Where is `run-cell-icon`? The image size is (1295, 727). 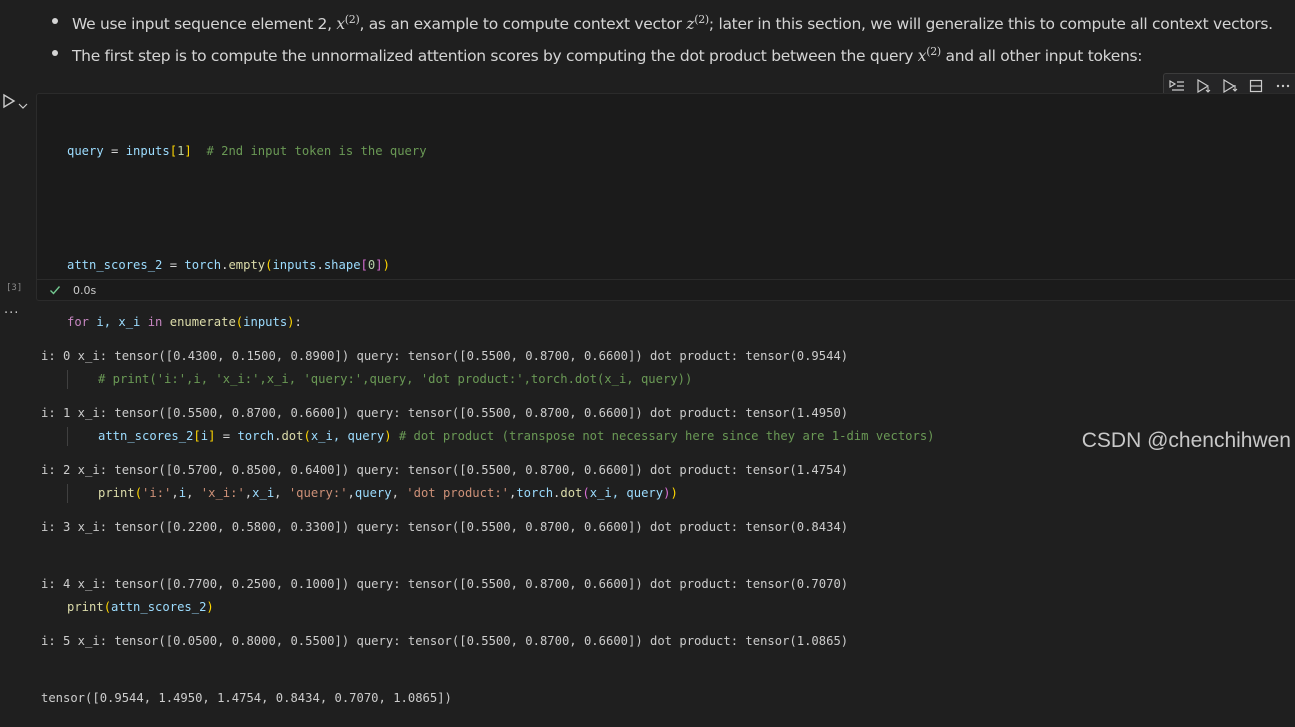
run-cell-icon is located at coordinates (9, 101).